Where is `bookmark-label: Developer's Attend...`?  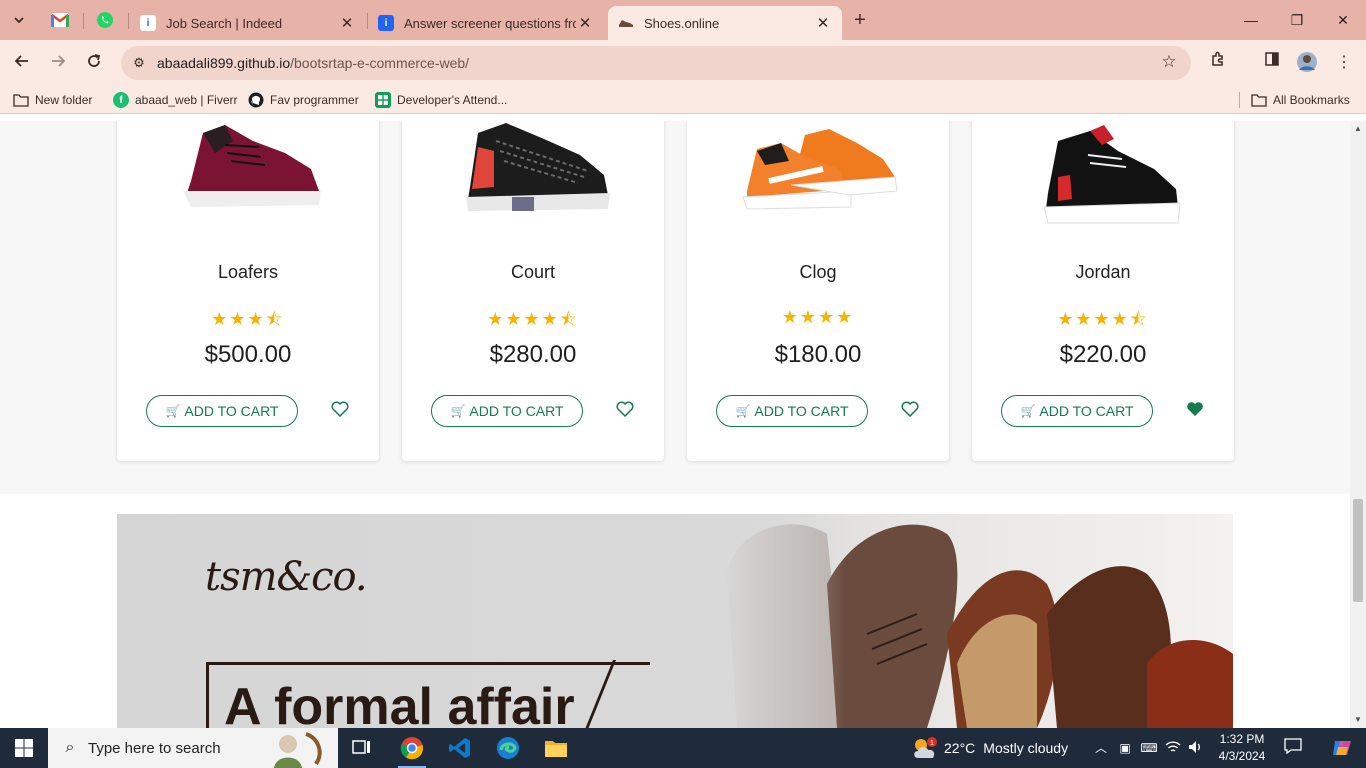 bookmark-label: Developer's Attend... is located at coordinates (452, 100).